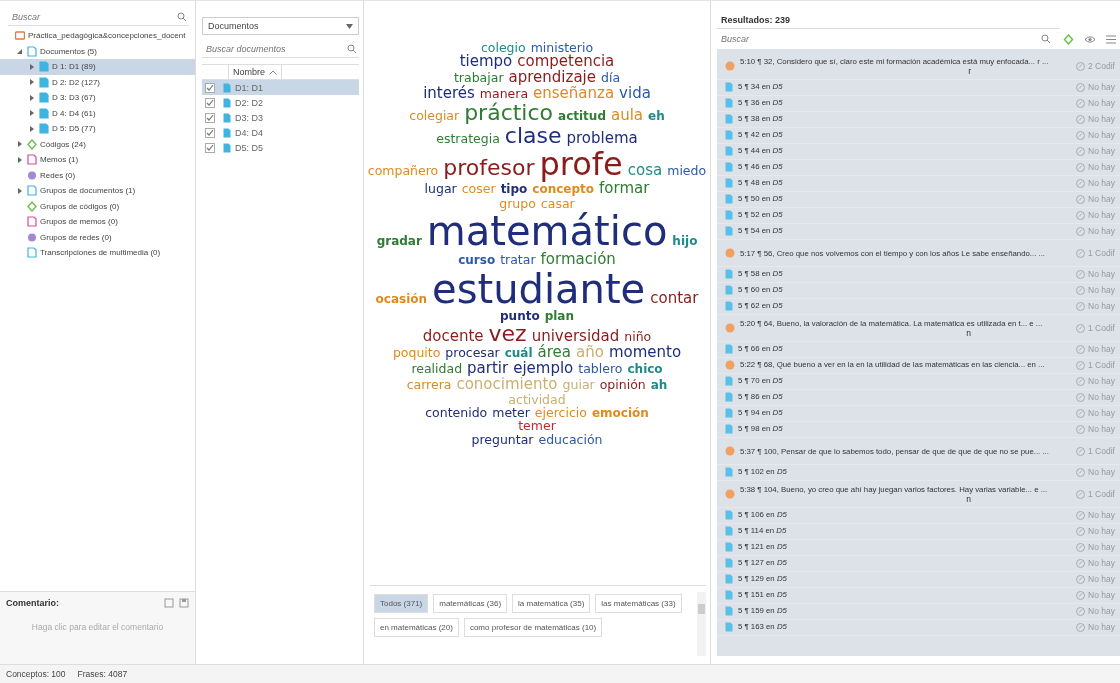  Describe the element at coordinates (255, 72) in the screenshot. I see `column-header: Nombre` at that location.